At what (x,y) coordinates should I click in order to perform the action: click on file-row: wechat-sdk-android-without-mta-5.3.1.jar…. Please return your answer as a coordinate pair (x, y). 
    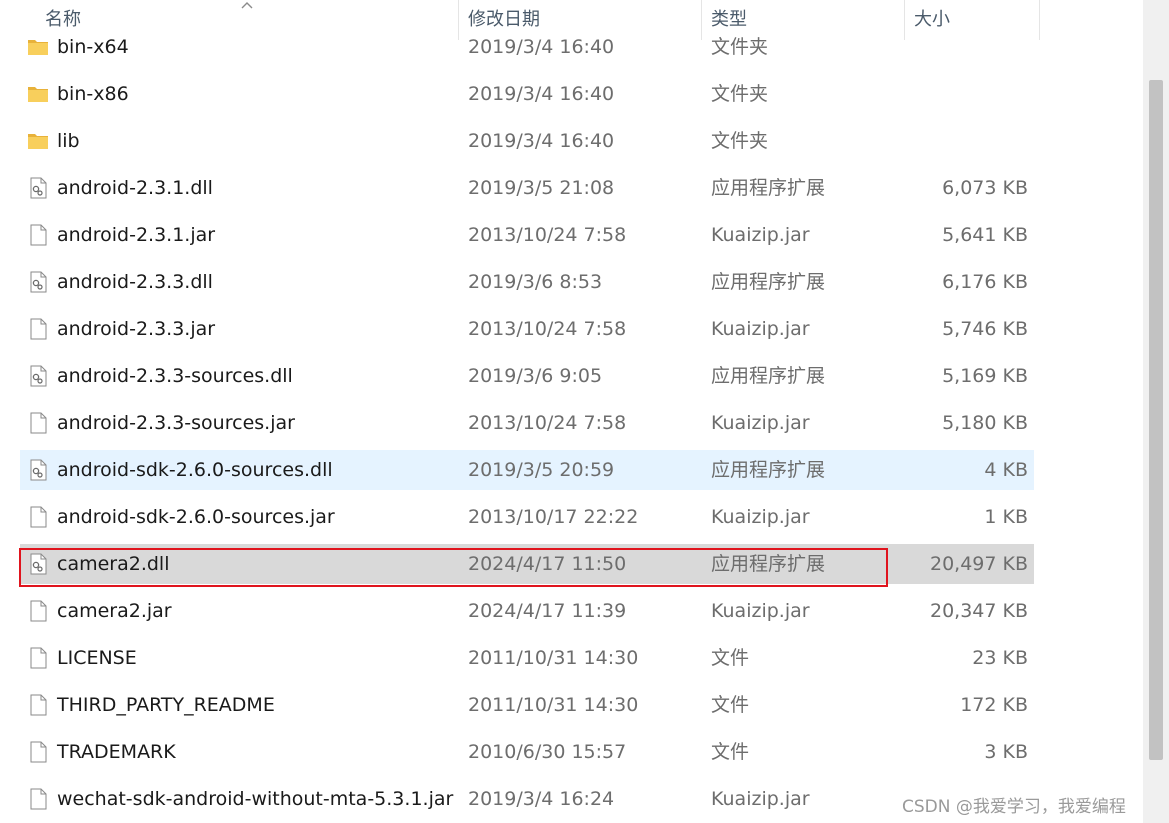
    Looking at the image, I should click on (527, 799).